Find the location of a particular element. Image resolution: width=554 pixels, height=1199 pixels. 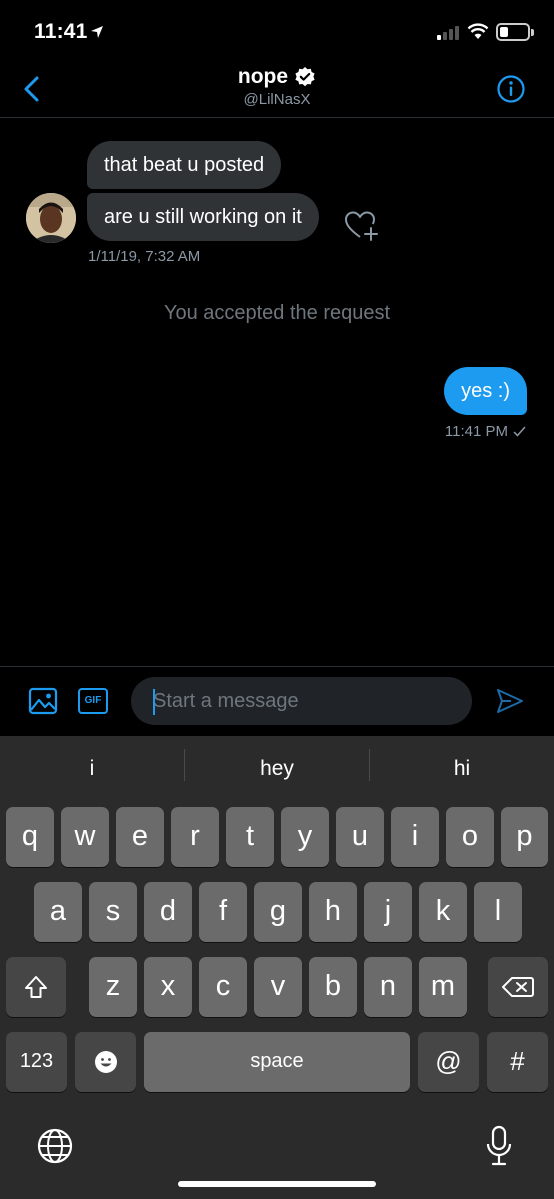

key-letter: o is located at coordinates (470, 837).